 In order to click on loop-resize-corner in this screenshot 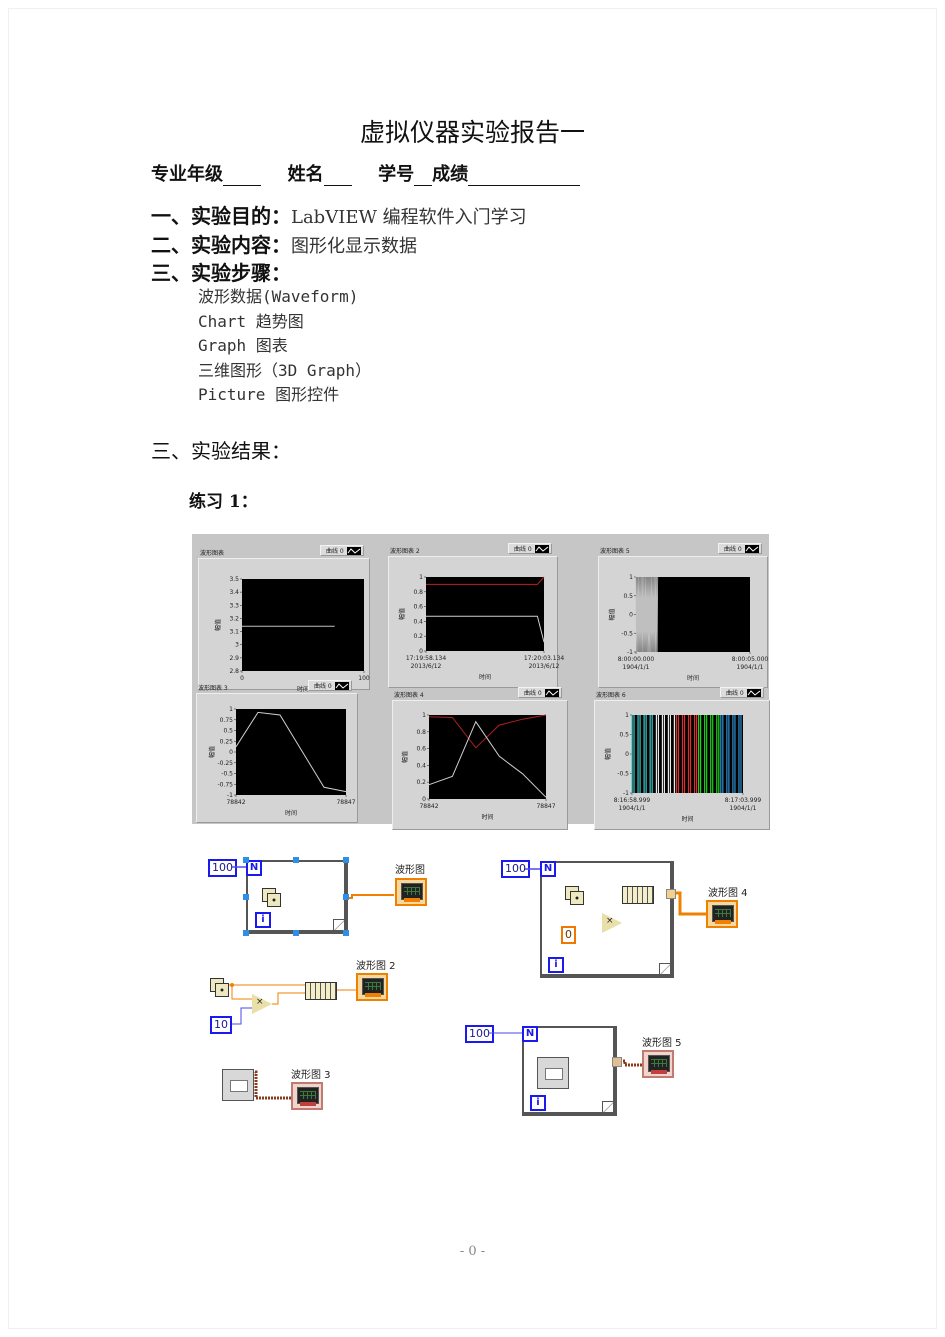, I will do `click(607, 1106)`.